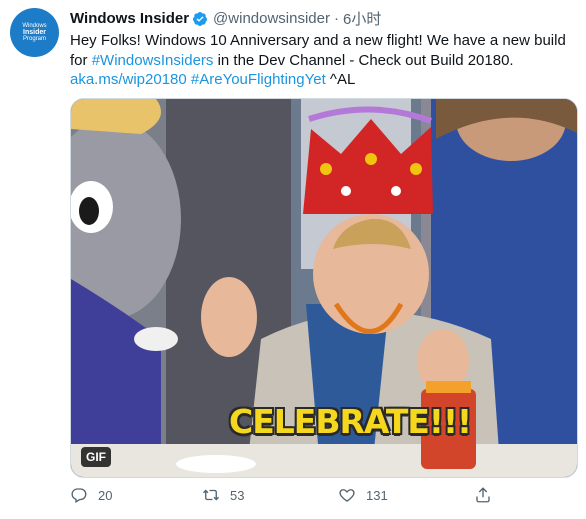 The width and height of the screenshot is (586, 519). Describe the element at coordinates (128, 79) in the screenshot. I see `tweet-link: aka.ms/wip20180` at that location.